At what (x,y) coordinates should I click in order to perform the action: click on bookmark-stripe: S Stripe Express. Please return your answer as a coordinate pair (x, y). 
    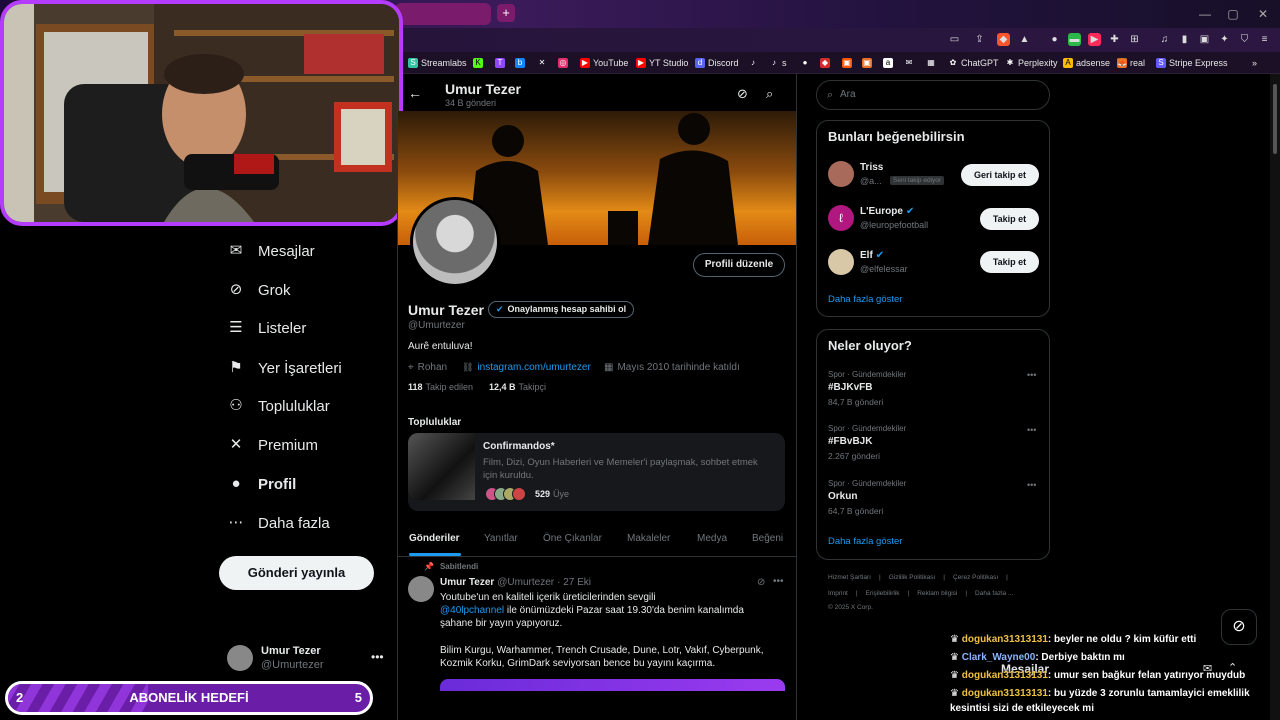
    Looking at the image, I should click on (1192, 63).